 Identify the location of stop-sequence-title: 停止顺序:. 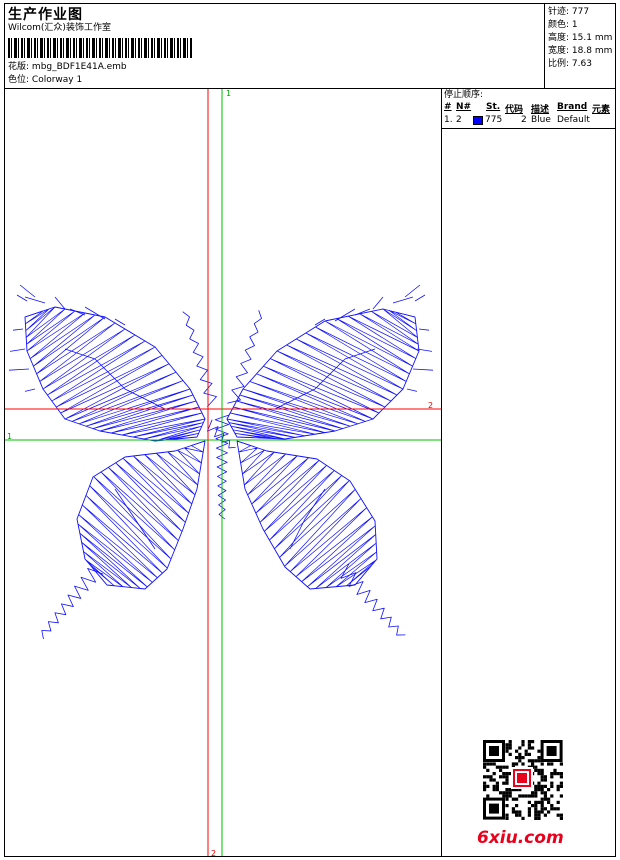
(464, 95).